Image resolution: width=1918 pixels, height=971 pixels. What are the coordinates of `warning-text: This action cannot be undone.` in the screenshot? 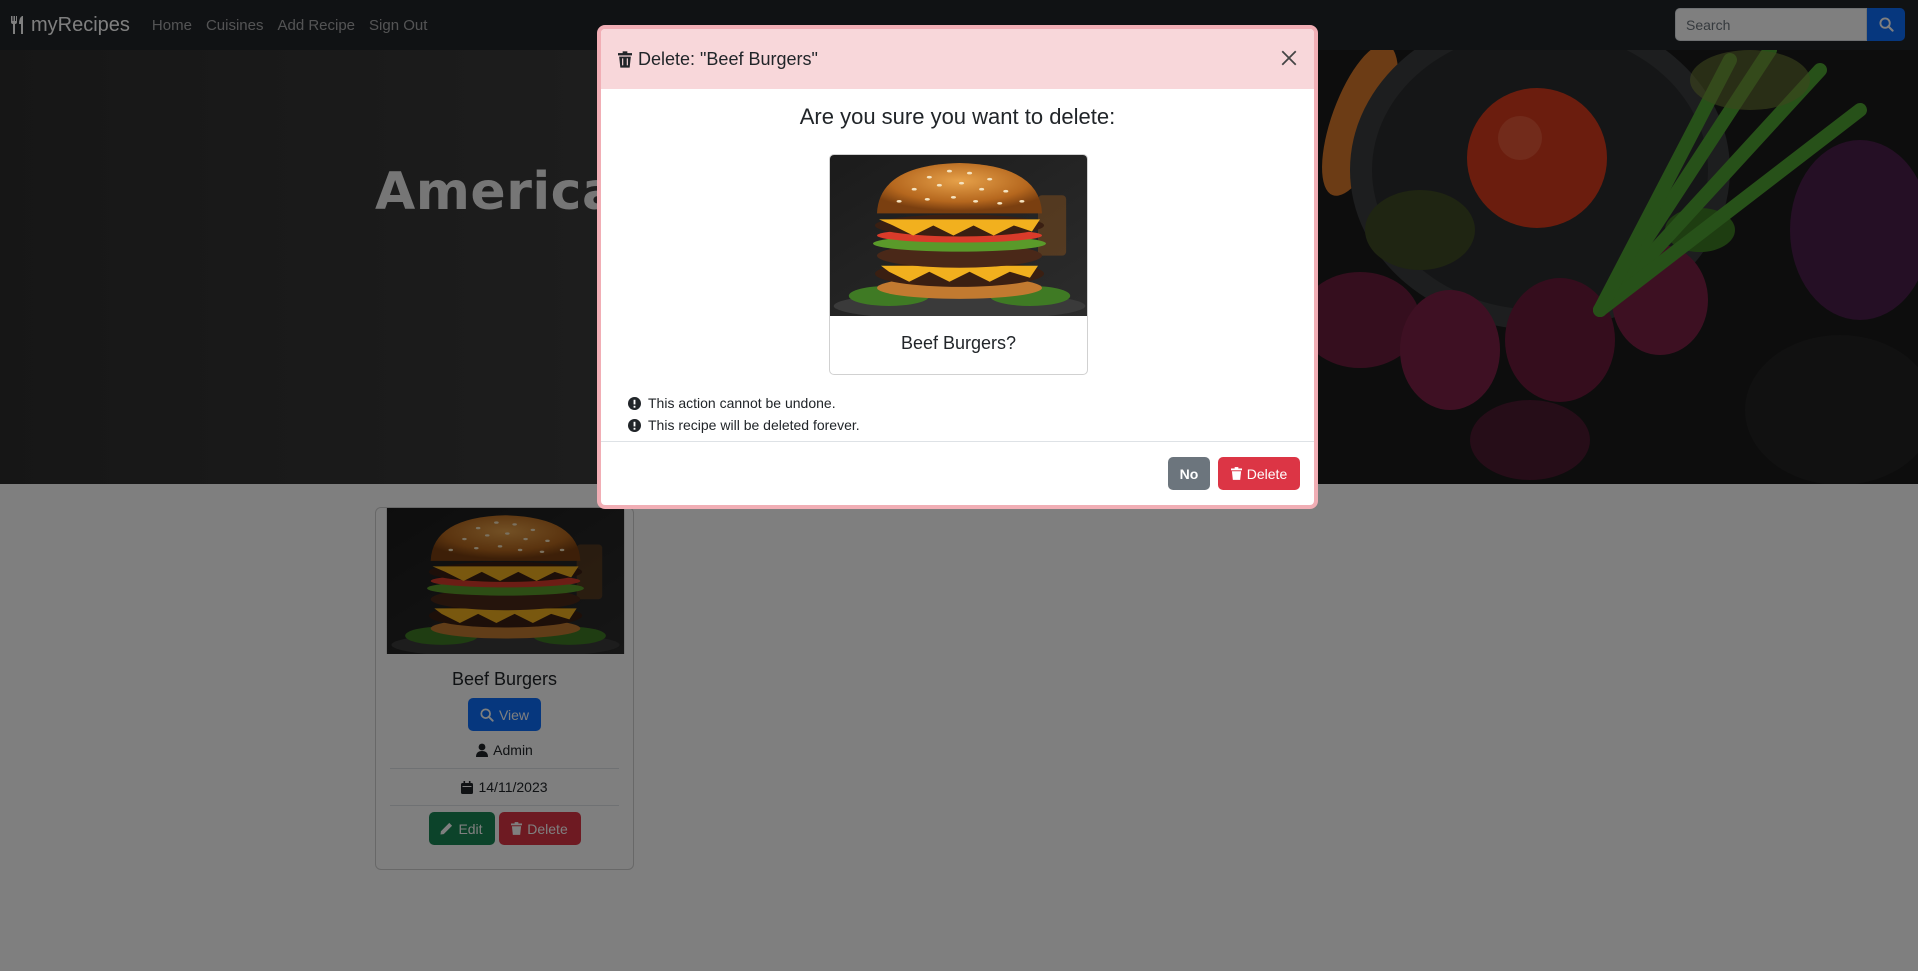 It's located at (742, 403).